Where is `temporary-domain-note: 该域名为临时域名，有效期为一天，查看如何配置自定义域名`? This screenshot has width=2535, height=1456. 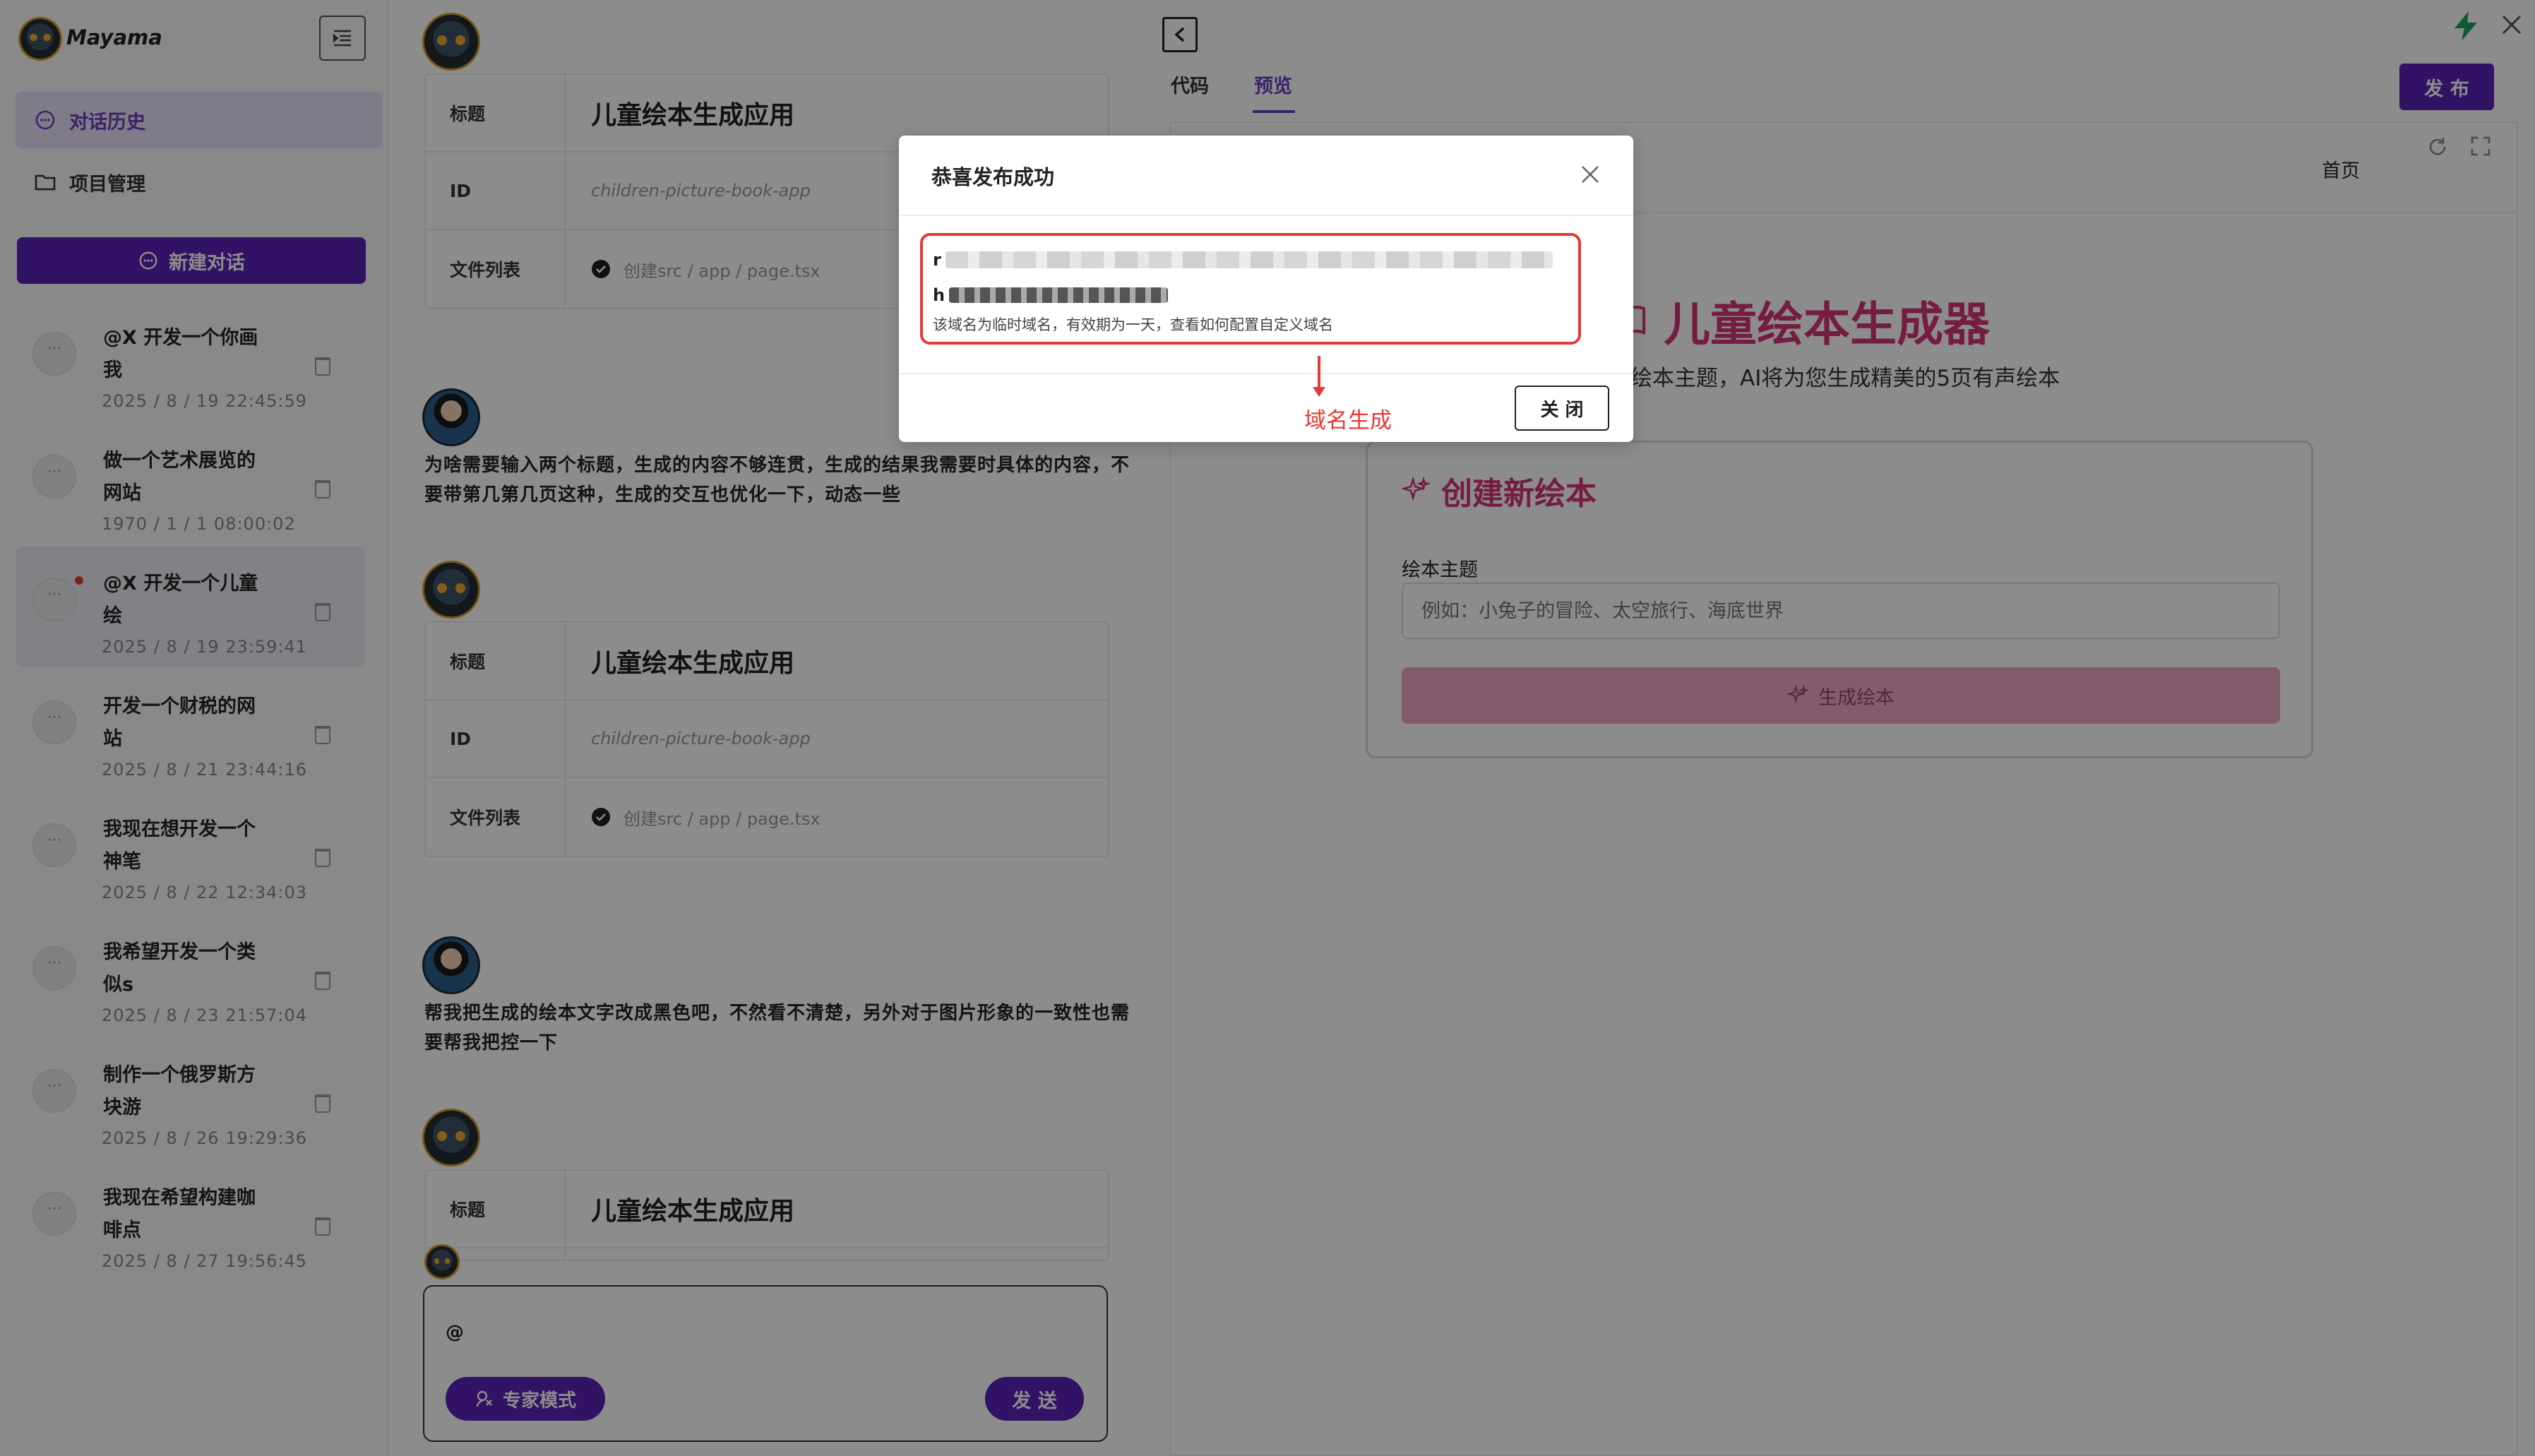 temporary-domain-note: 该域名为临时域名，有效期为一天，查看如何配置自定义域名 is located at coordinates (1133, 324).